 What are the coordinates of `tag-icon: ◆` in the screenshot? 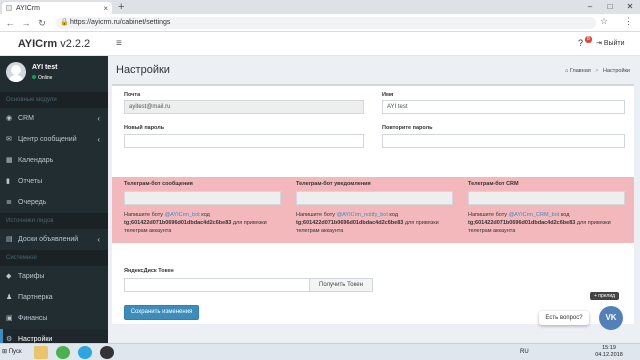 It's located at (9, 276).